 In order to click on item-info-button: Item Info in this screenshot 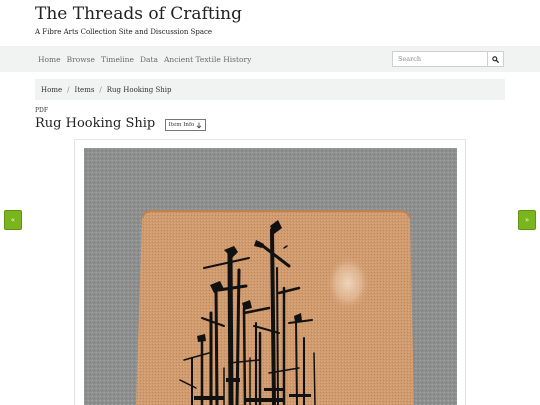, I will do `click(185, 125)`.